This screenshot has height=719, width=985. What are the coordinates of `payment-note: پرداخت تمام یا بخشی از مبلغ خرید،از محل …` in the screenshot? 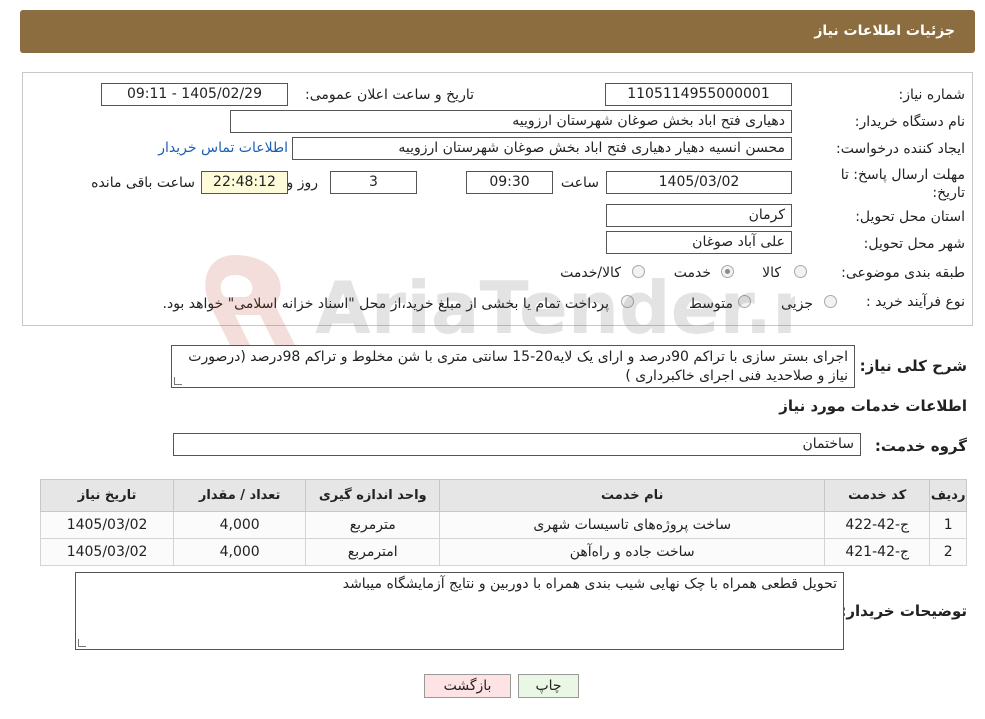 It's located at (385, 304).